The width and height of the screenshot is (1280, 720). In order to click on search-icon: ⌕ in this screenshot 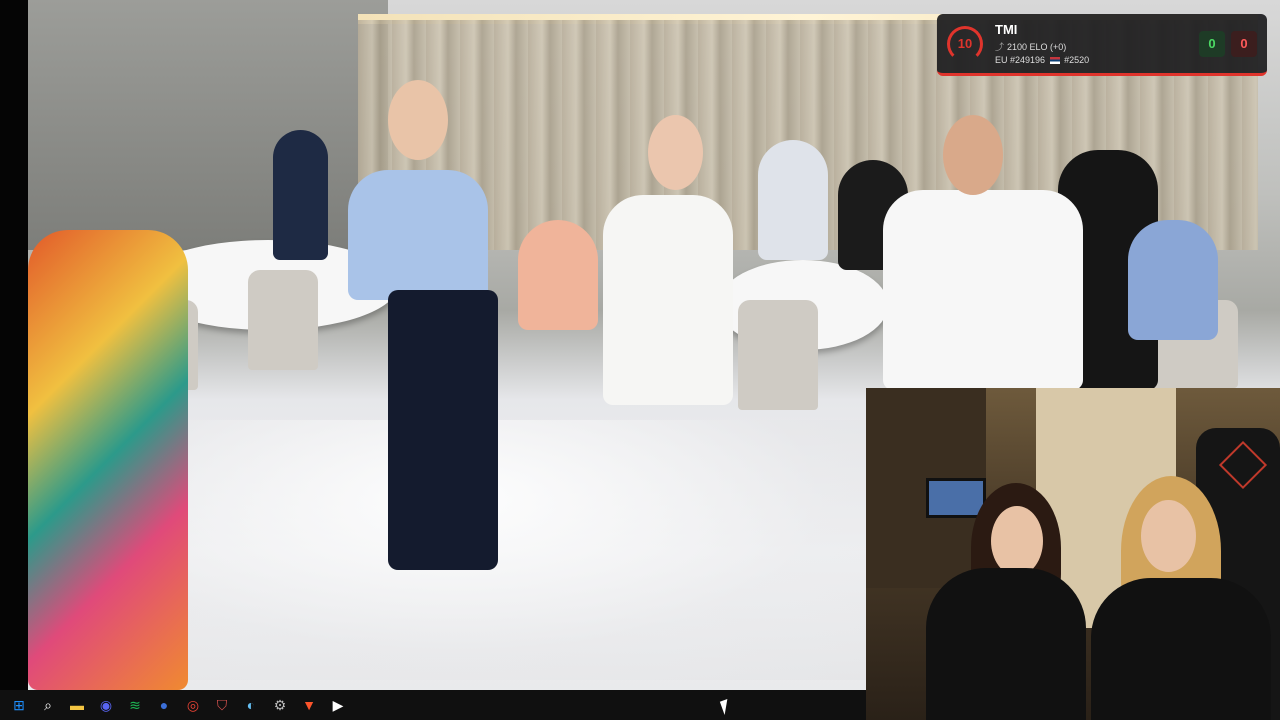, I will do `click(48, 705)`.